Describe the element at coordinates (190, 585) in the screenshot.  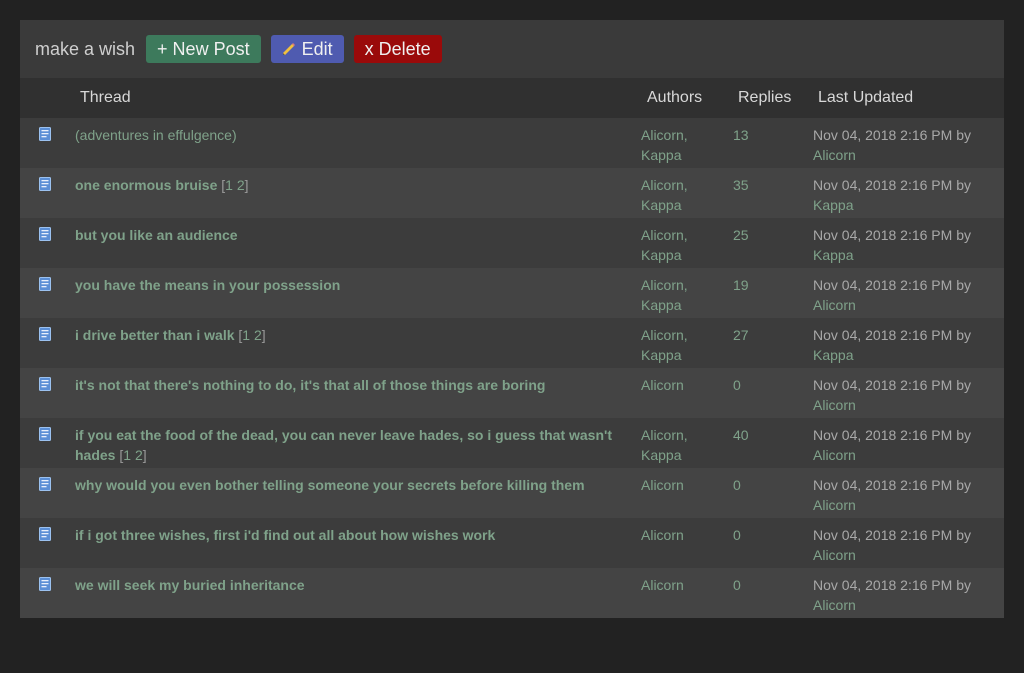
I see `thread-title-link: we will seek my buried inheritance` at that location.